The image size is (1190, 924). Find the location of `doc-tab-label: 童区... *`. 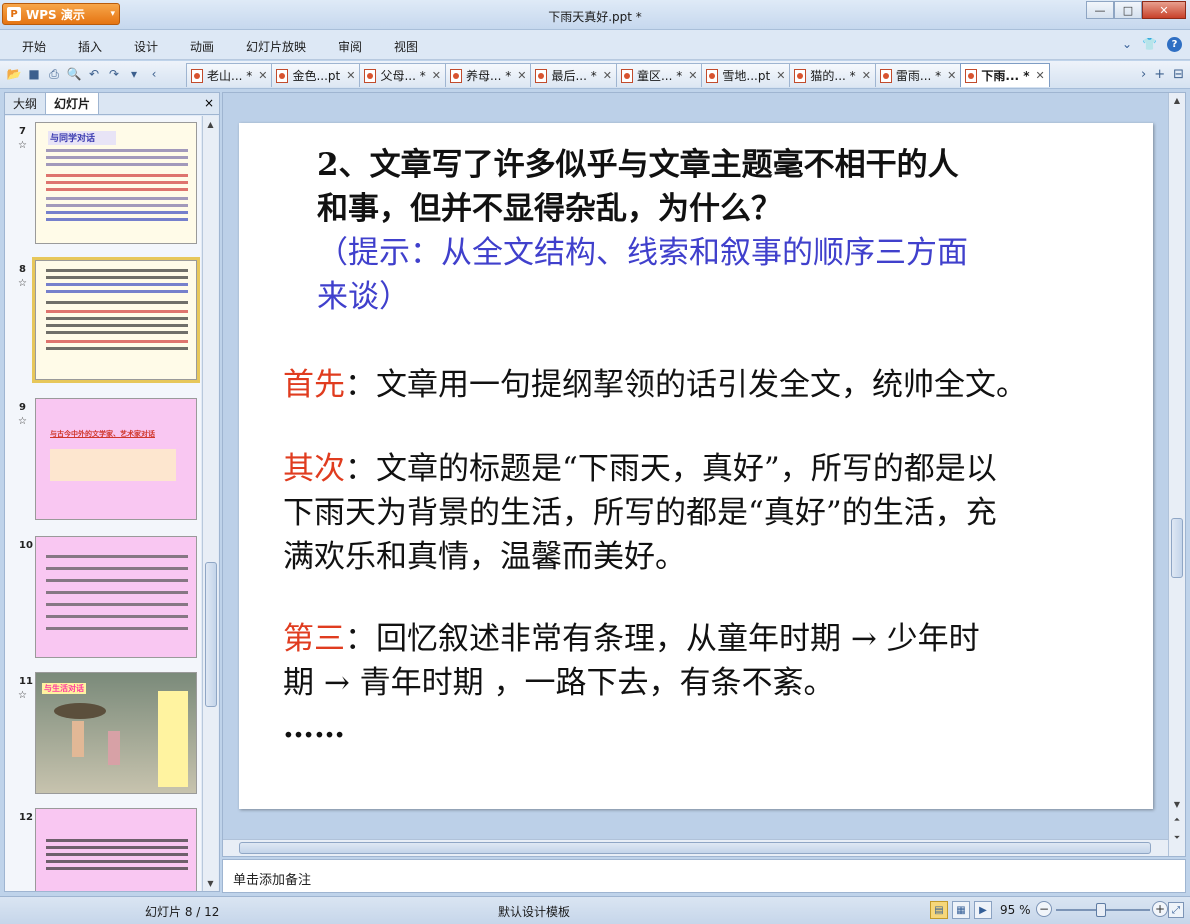

doc-tab-label: 童区... * is located at coordinates (659, 76).